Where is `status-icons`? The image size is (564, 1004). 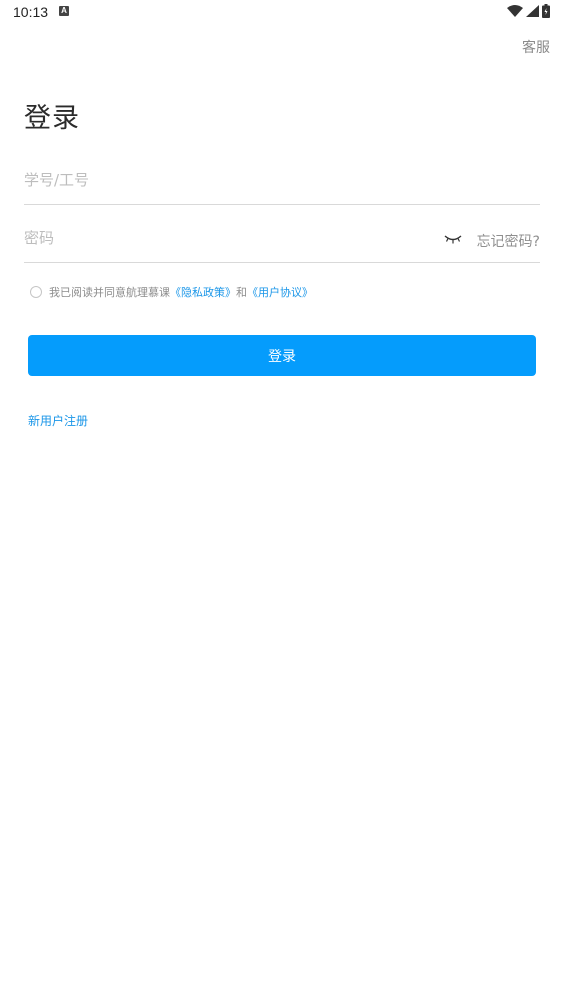 status-icons is located at coordinates (528, 11).